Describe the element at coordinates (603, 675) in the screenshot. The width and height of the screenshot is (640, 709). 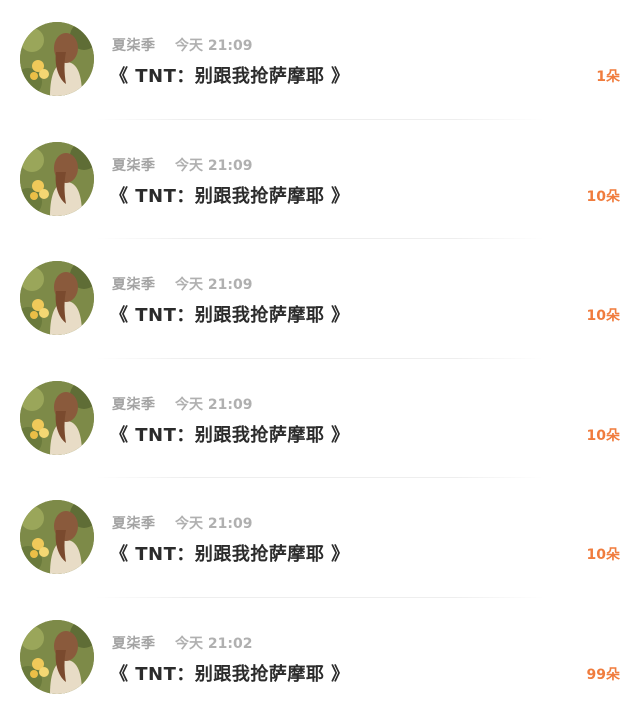
I see `gift-count: 99朵` at that location.